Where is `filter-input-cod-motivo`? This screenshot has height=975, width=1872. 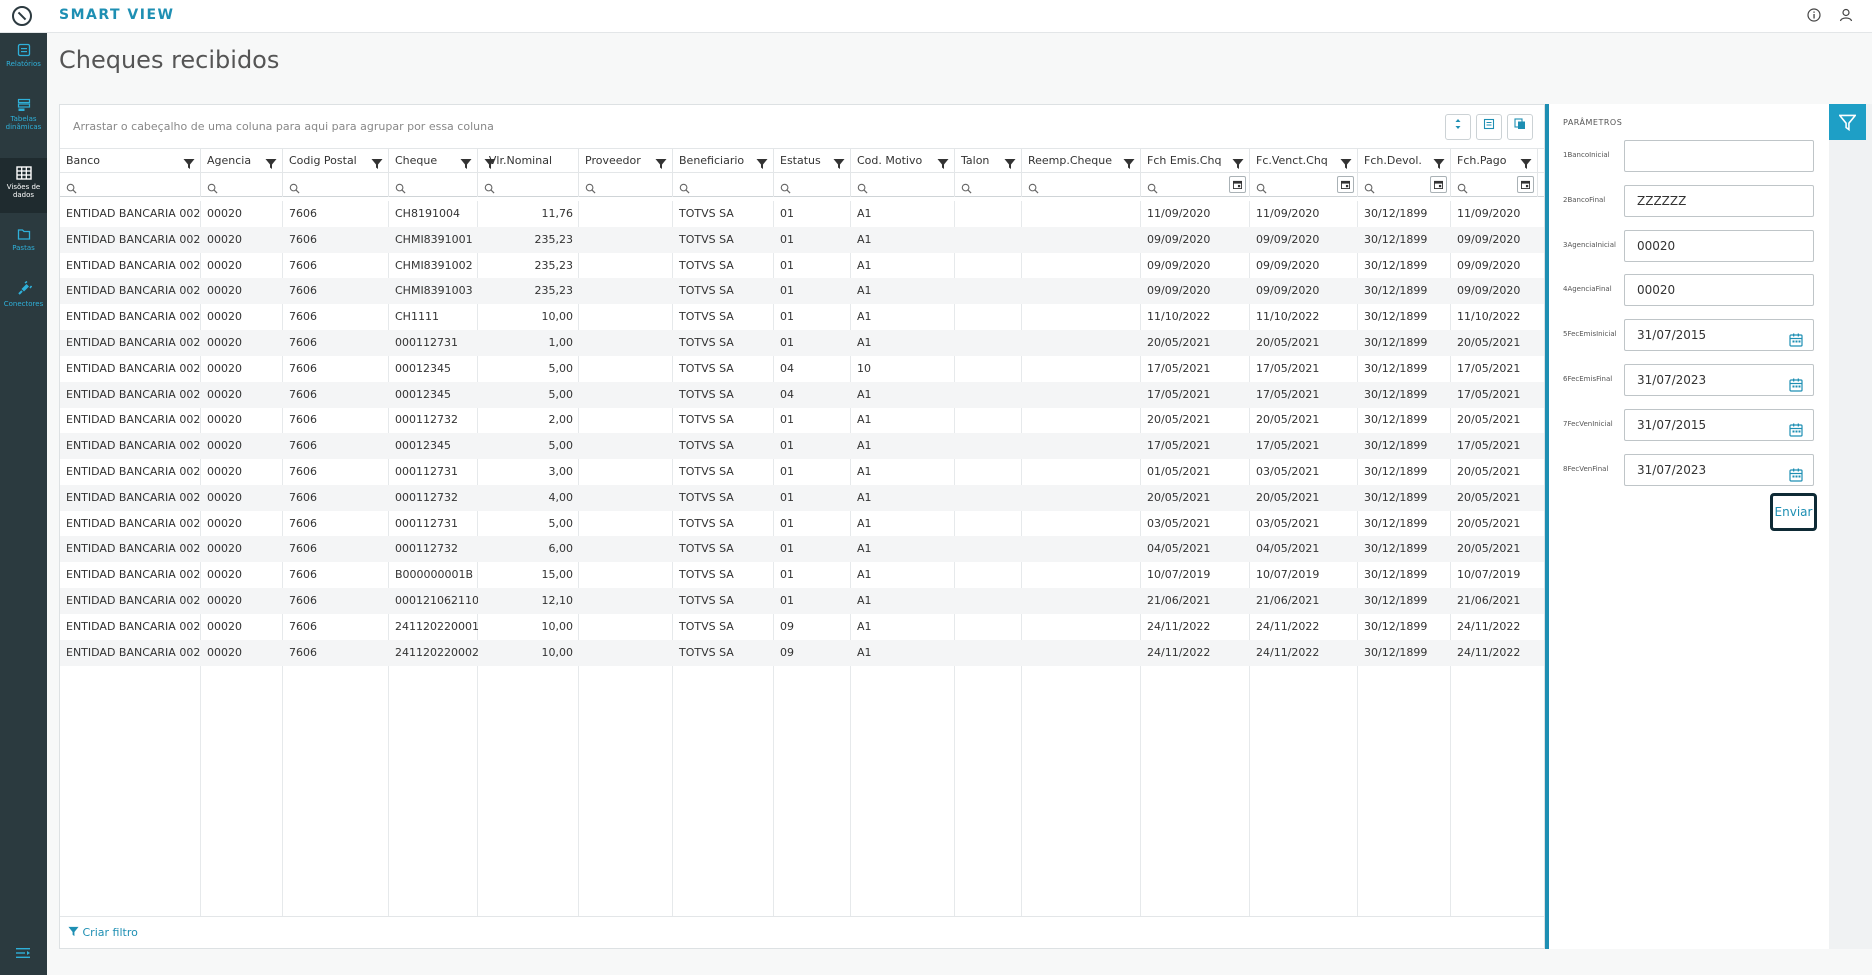
filter-input-cod-motivo is located at coordinates (903, 185).